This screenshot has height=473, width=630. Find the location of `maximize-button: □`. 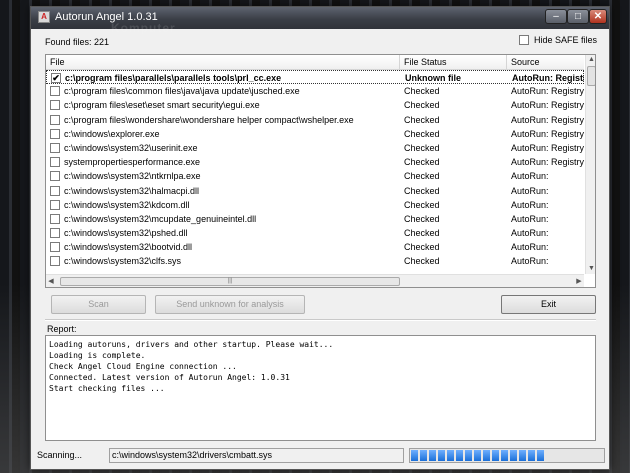

maximize-button: □ is located at coordinates (578, 16).